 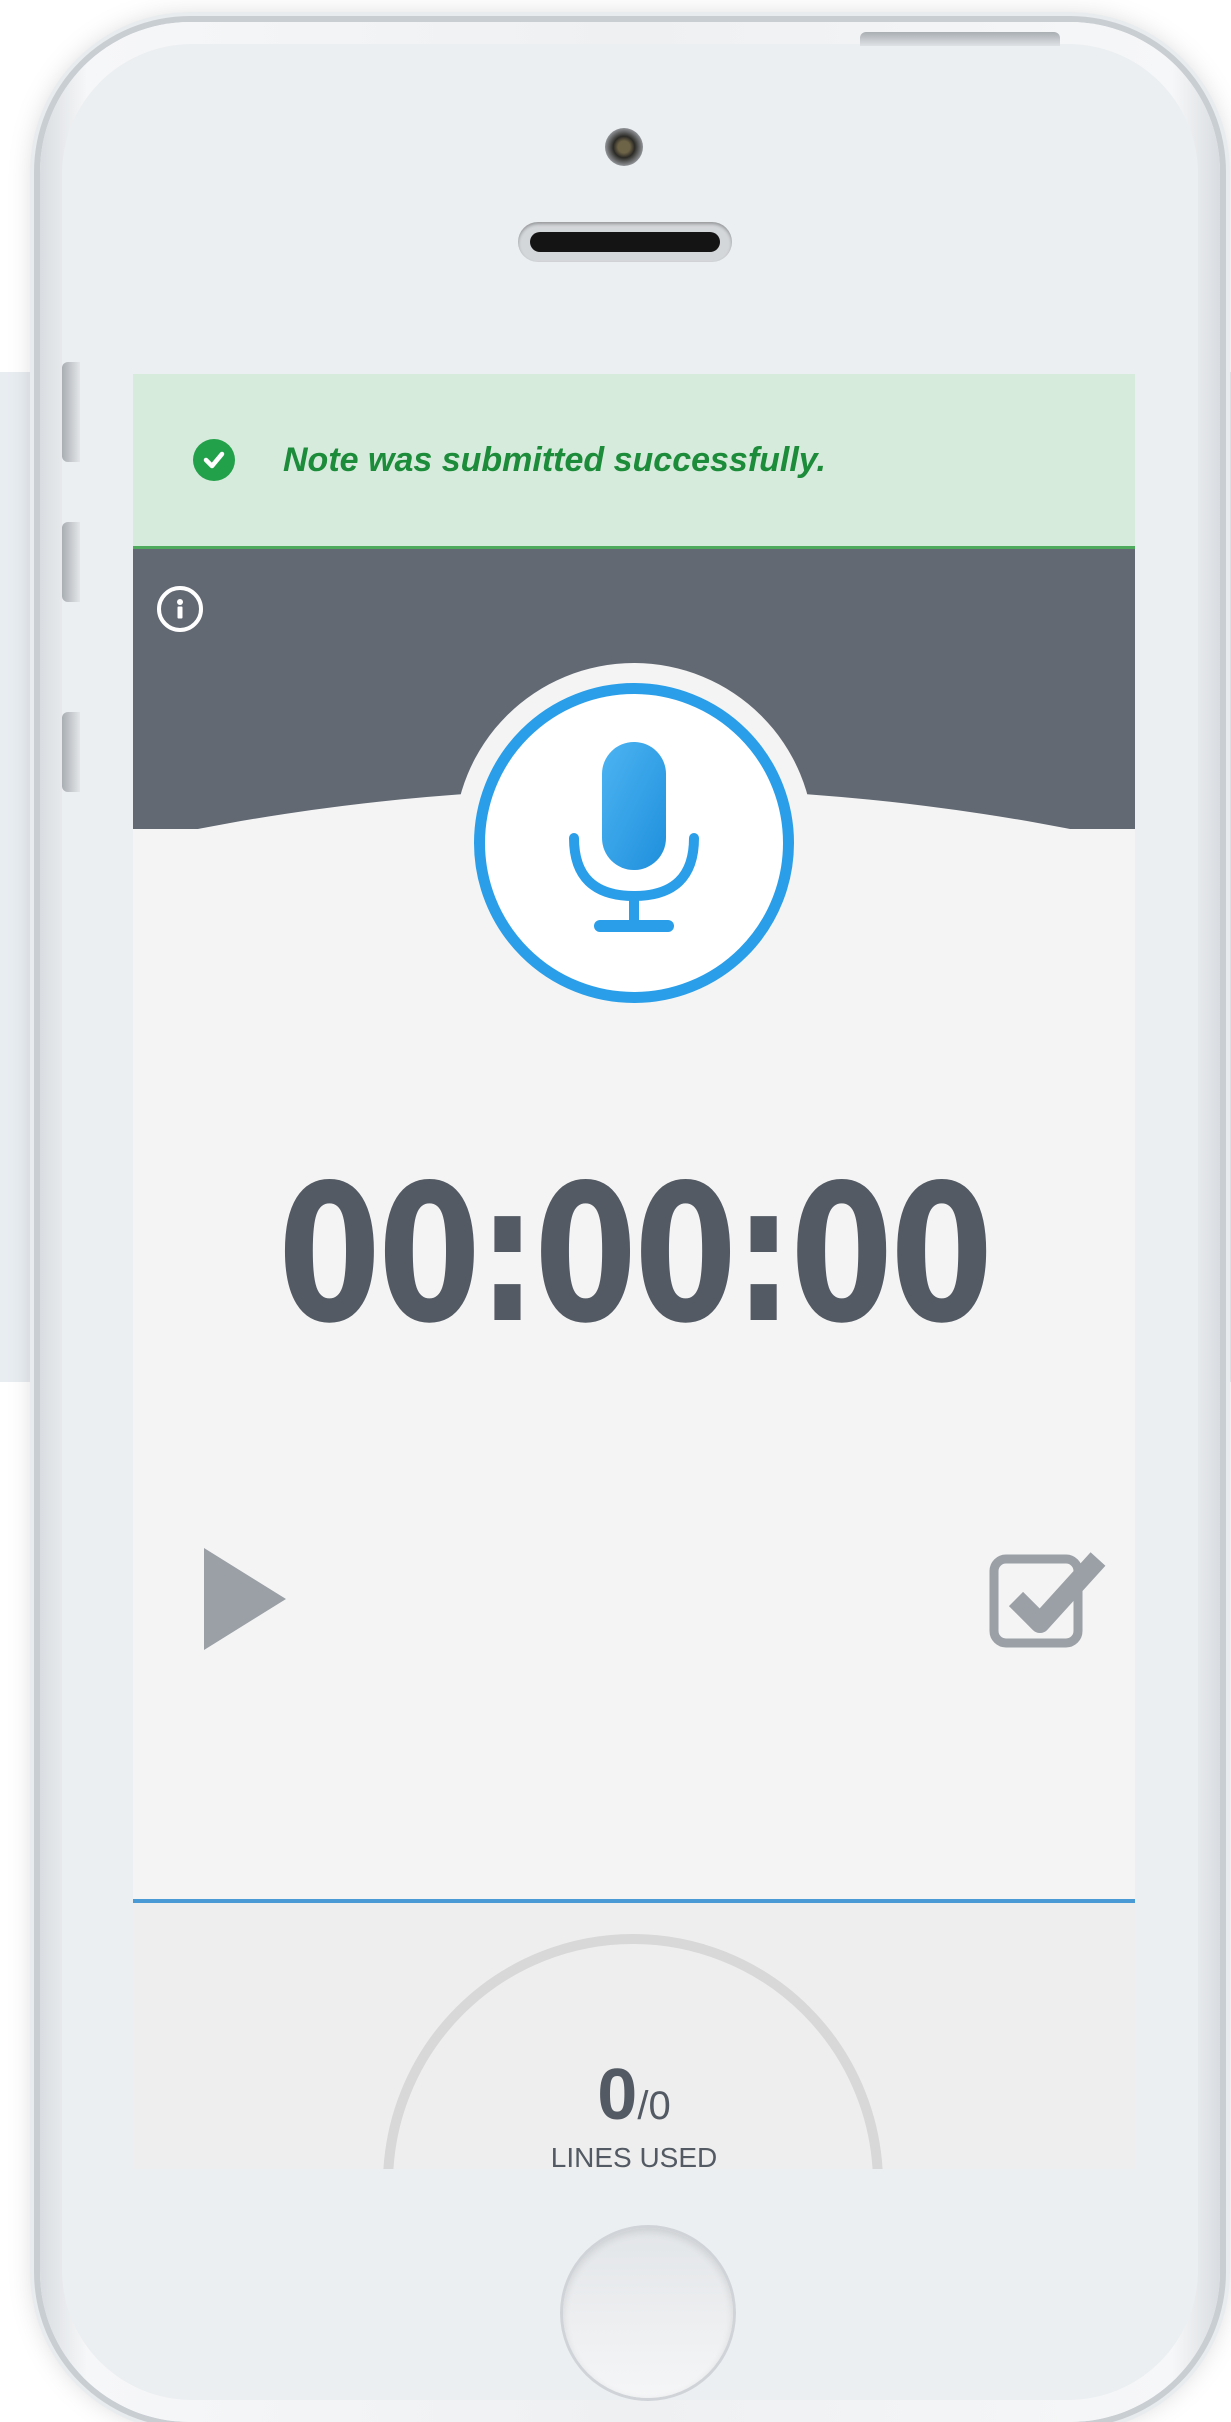 What do you see at coordinates (648, 2313) in the screenshot?
I see `home-button` at bounding box center [648, 2313].